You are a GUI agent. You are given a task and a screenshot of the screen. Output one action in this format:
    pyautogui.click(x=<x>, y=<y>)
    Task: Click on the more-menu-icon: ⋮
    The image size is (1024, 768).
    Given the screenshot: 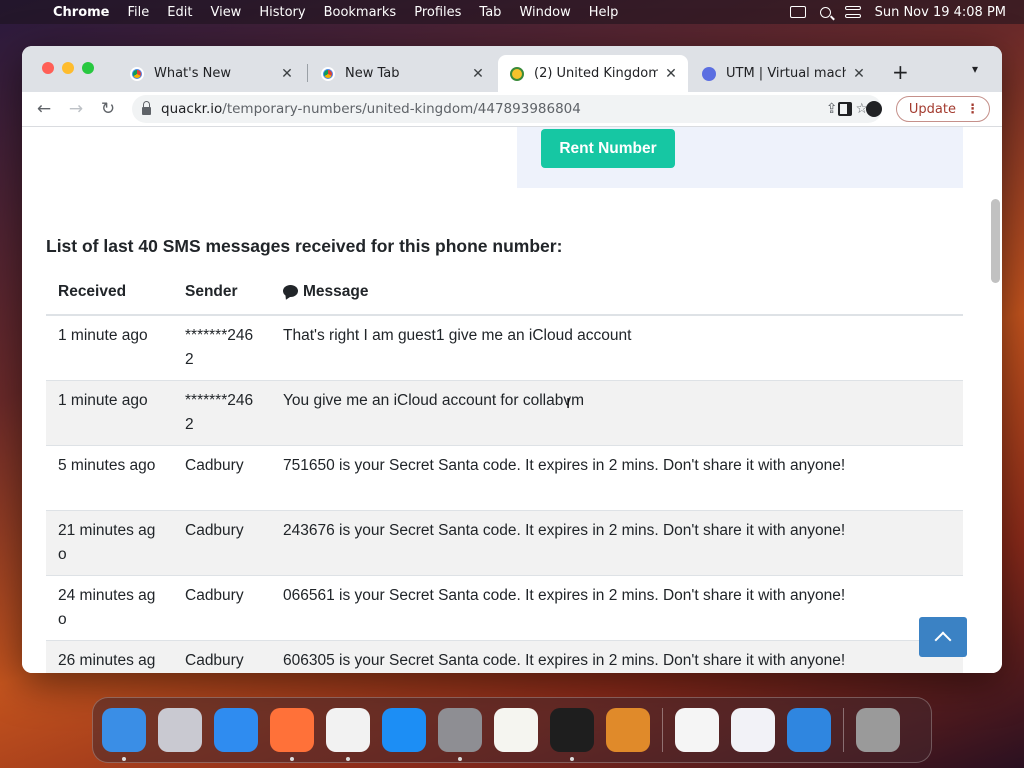 What is the action you would take?
    pyautogui.click(x=972, y=109)
    